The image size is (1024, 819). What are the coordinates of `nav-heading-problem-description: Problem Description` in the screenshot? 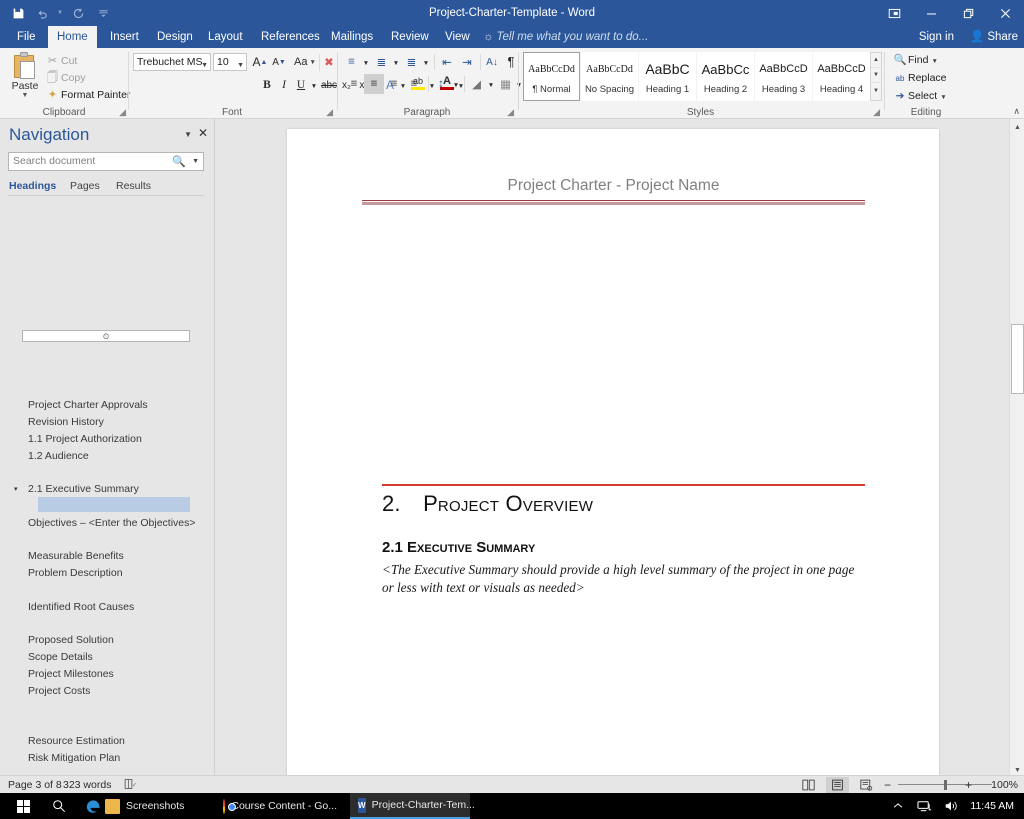 It's located at (75, 573).